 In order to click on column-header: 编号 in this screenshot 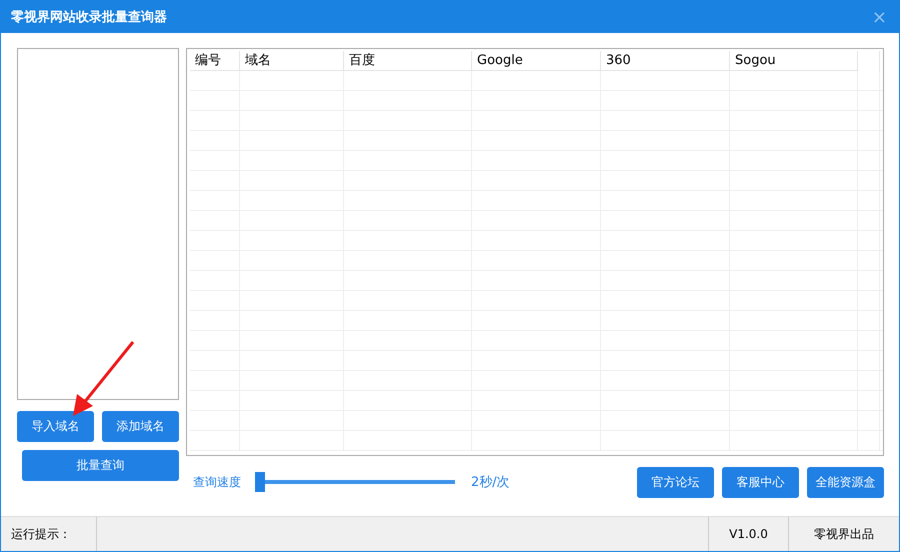, I will do `click(215, 61)`.